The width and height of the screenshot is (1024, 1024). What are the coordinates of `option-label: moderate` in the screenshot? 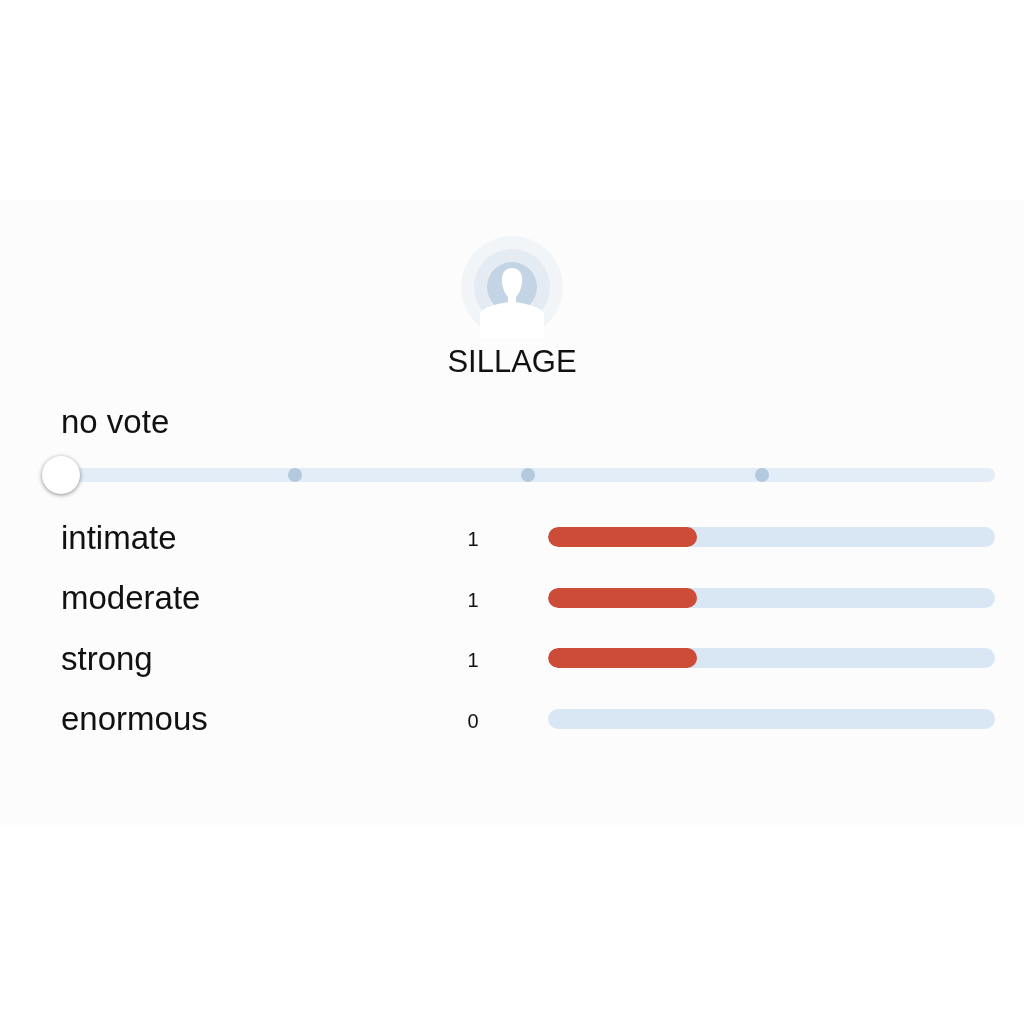 It's located at (131, 598).